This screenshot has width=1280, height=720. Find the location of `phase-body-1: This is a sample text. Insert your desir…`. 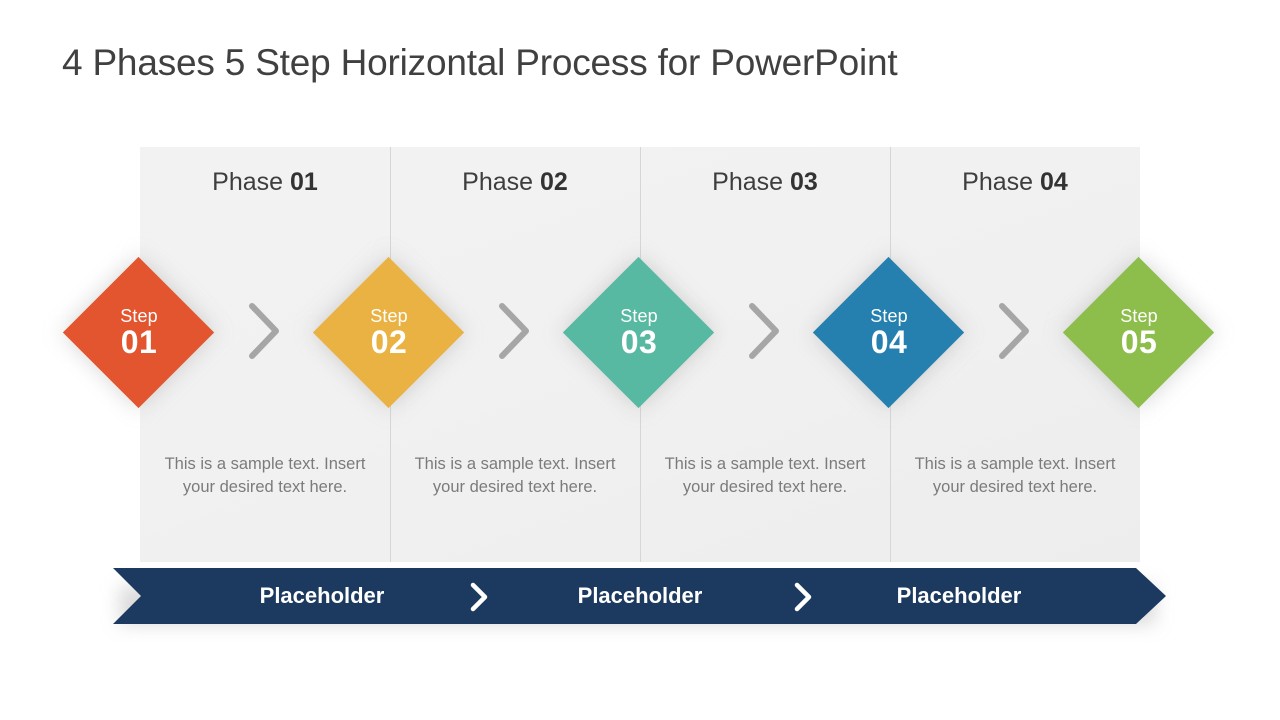

phase-body-1: This is a sample text. Insert your desir… is located at coordinates (265, 475).